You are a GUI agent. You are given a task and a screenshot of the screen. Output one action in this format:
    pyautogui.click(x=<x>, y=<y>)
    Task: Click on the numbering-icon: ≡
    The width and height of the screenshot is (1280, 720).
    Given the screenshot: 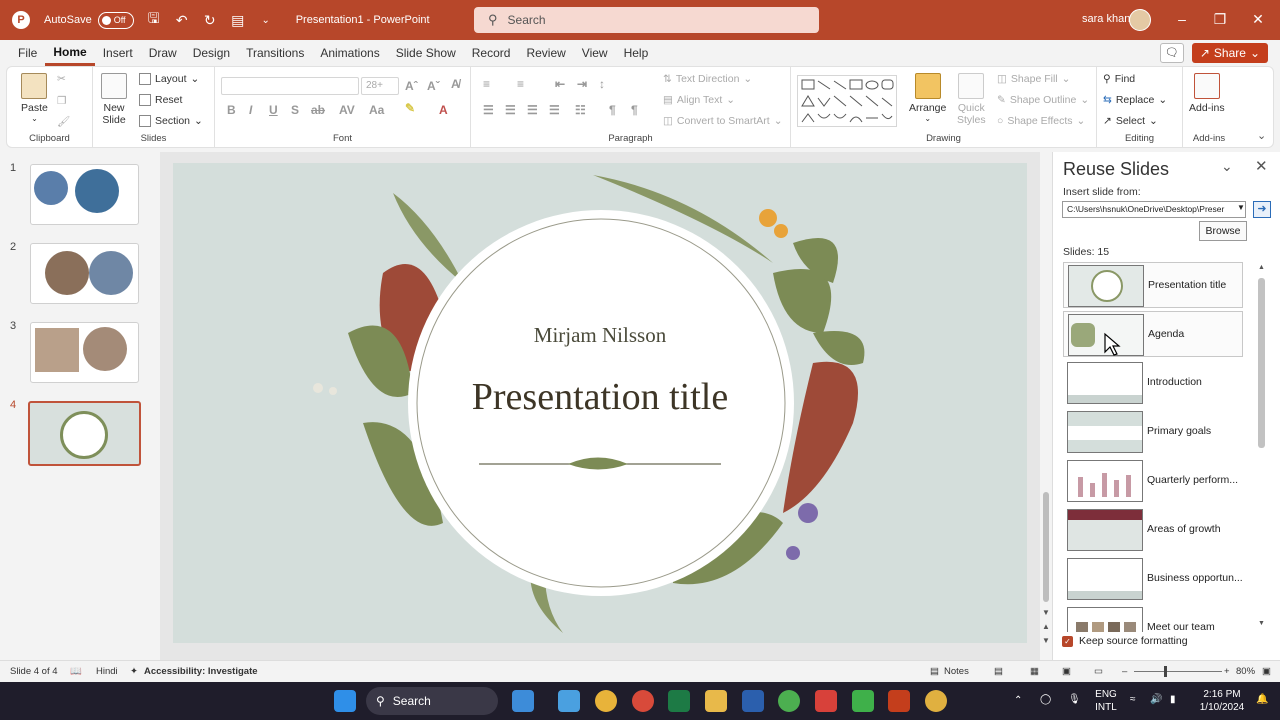 What is the action you would take?
    pyautogui.click(x=520, y=84)
    